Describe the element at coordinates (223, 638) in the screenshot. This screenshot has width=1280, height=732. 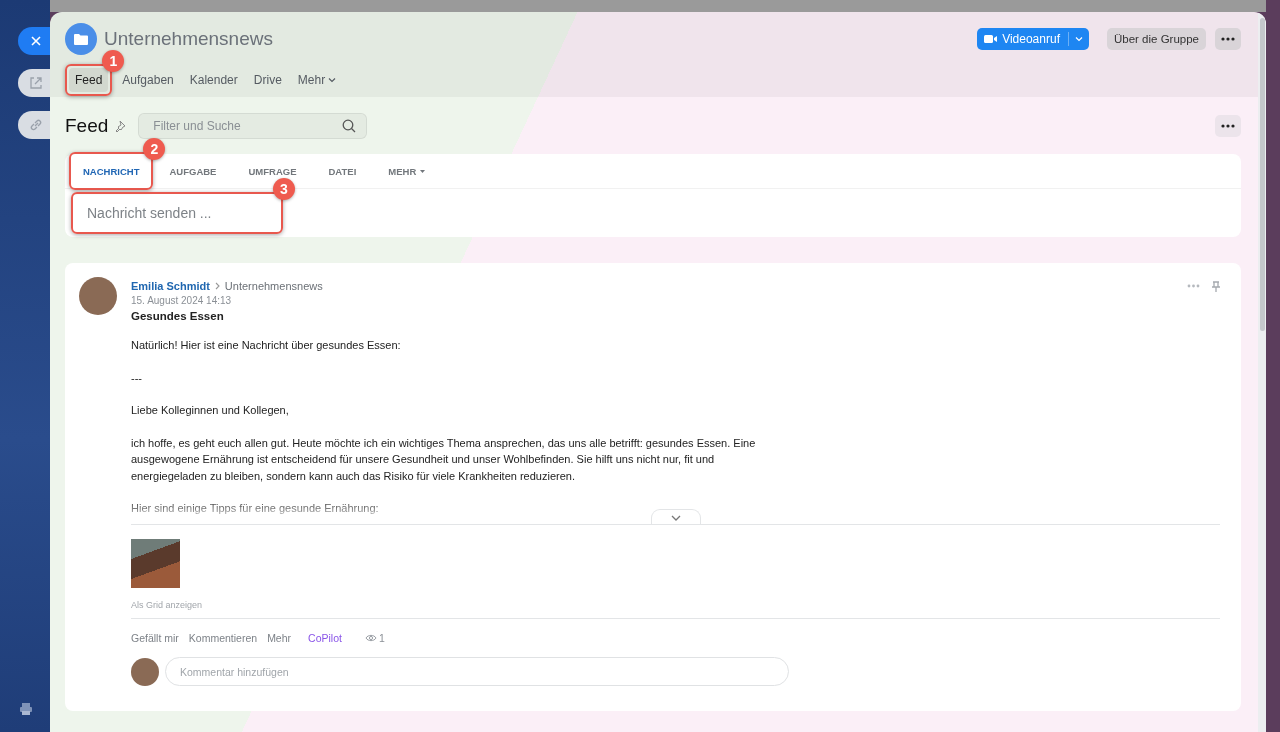
I see `action-link: Kommentieren` at that location.